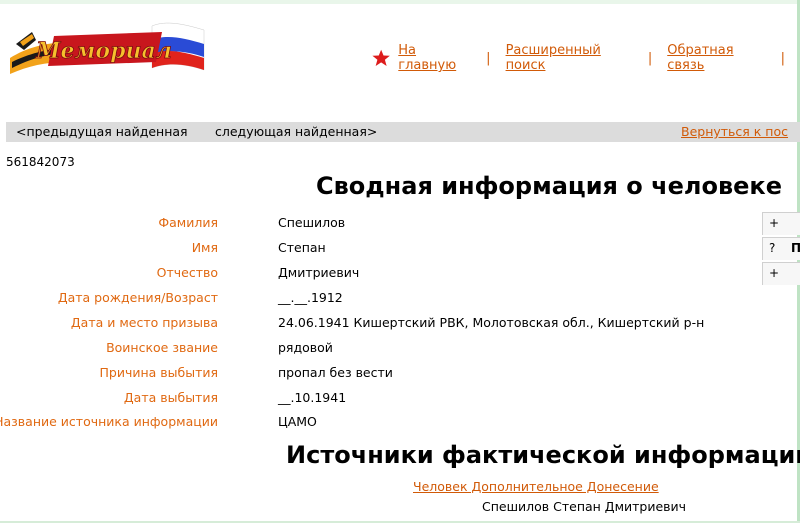  I want to click on memorial-logo: Мемориал, so click(106, 47).